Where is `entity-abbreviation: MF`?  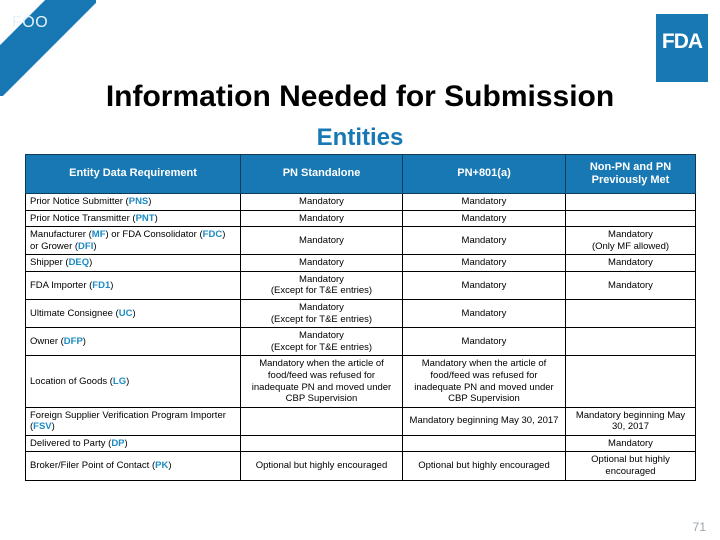
entity-abbreviation: MF is located at coordinates (98, 235).